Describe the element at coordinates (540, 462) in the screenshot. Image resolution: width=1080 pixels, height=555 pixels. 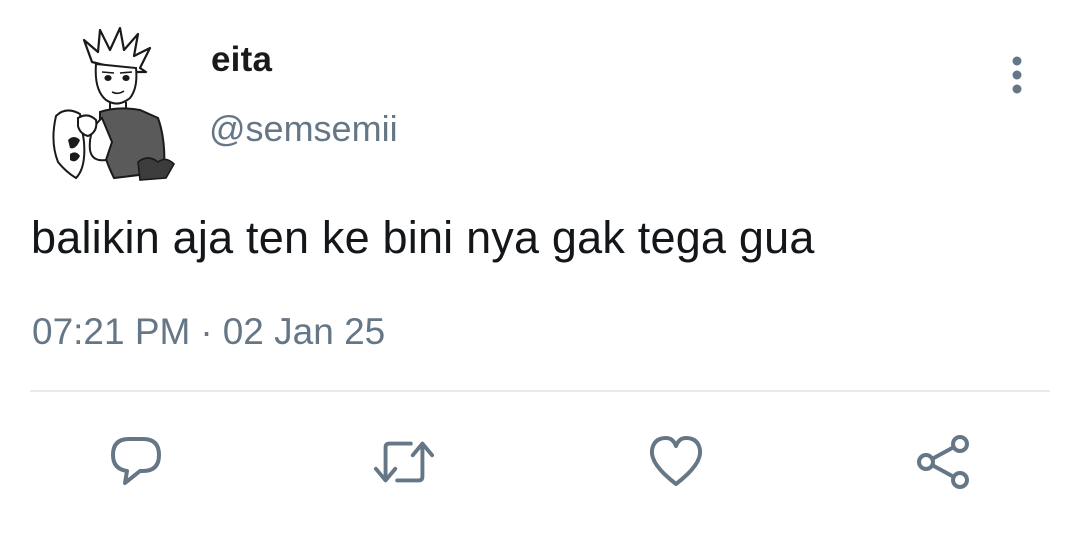
I see `action-bar` at that location.